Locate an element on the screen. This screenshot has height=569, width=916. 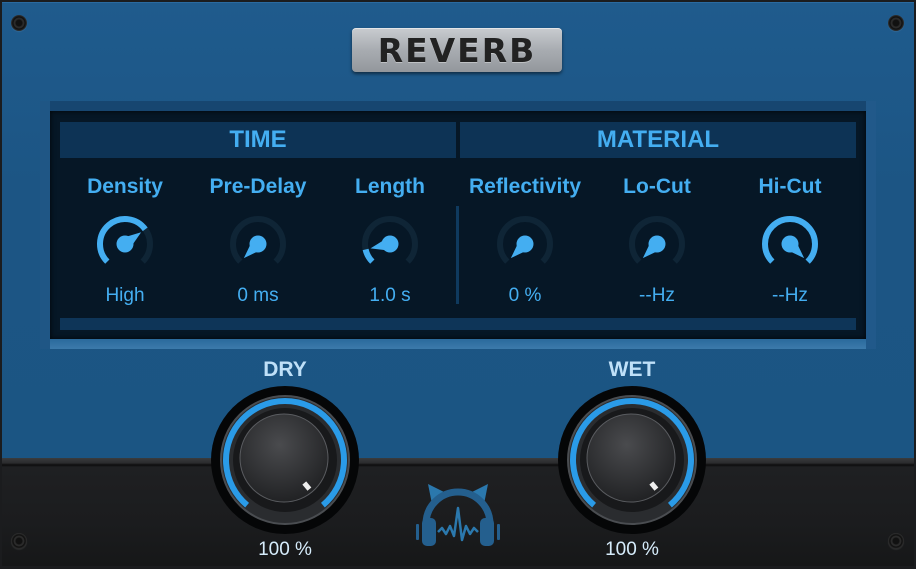
reflectivity-knob is located at coordinates (525, 244).